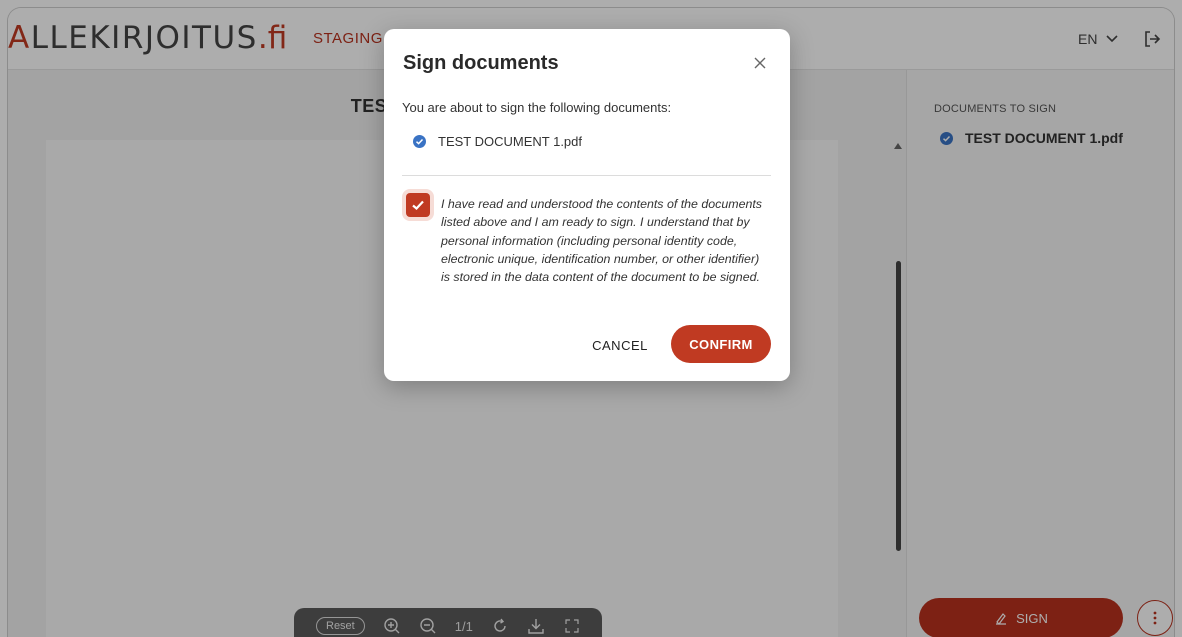 The height and width of the screenshot is (637, 1182). What do you see at coordinates (481, 63) in the screenshot?
I see `dialog-title: Sign documents` at bounding box center [481, 63].